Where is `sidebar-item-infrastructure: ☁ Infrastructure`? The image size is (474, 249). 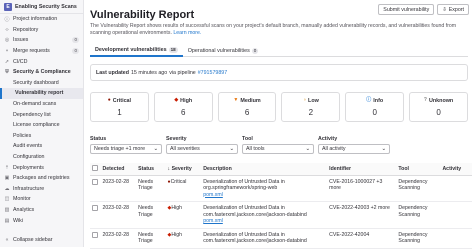
sidebar-item-infrastructure: ☁ Infrastructure is located at coordinates (41, 189).